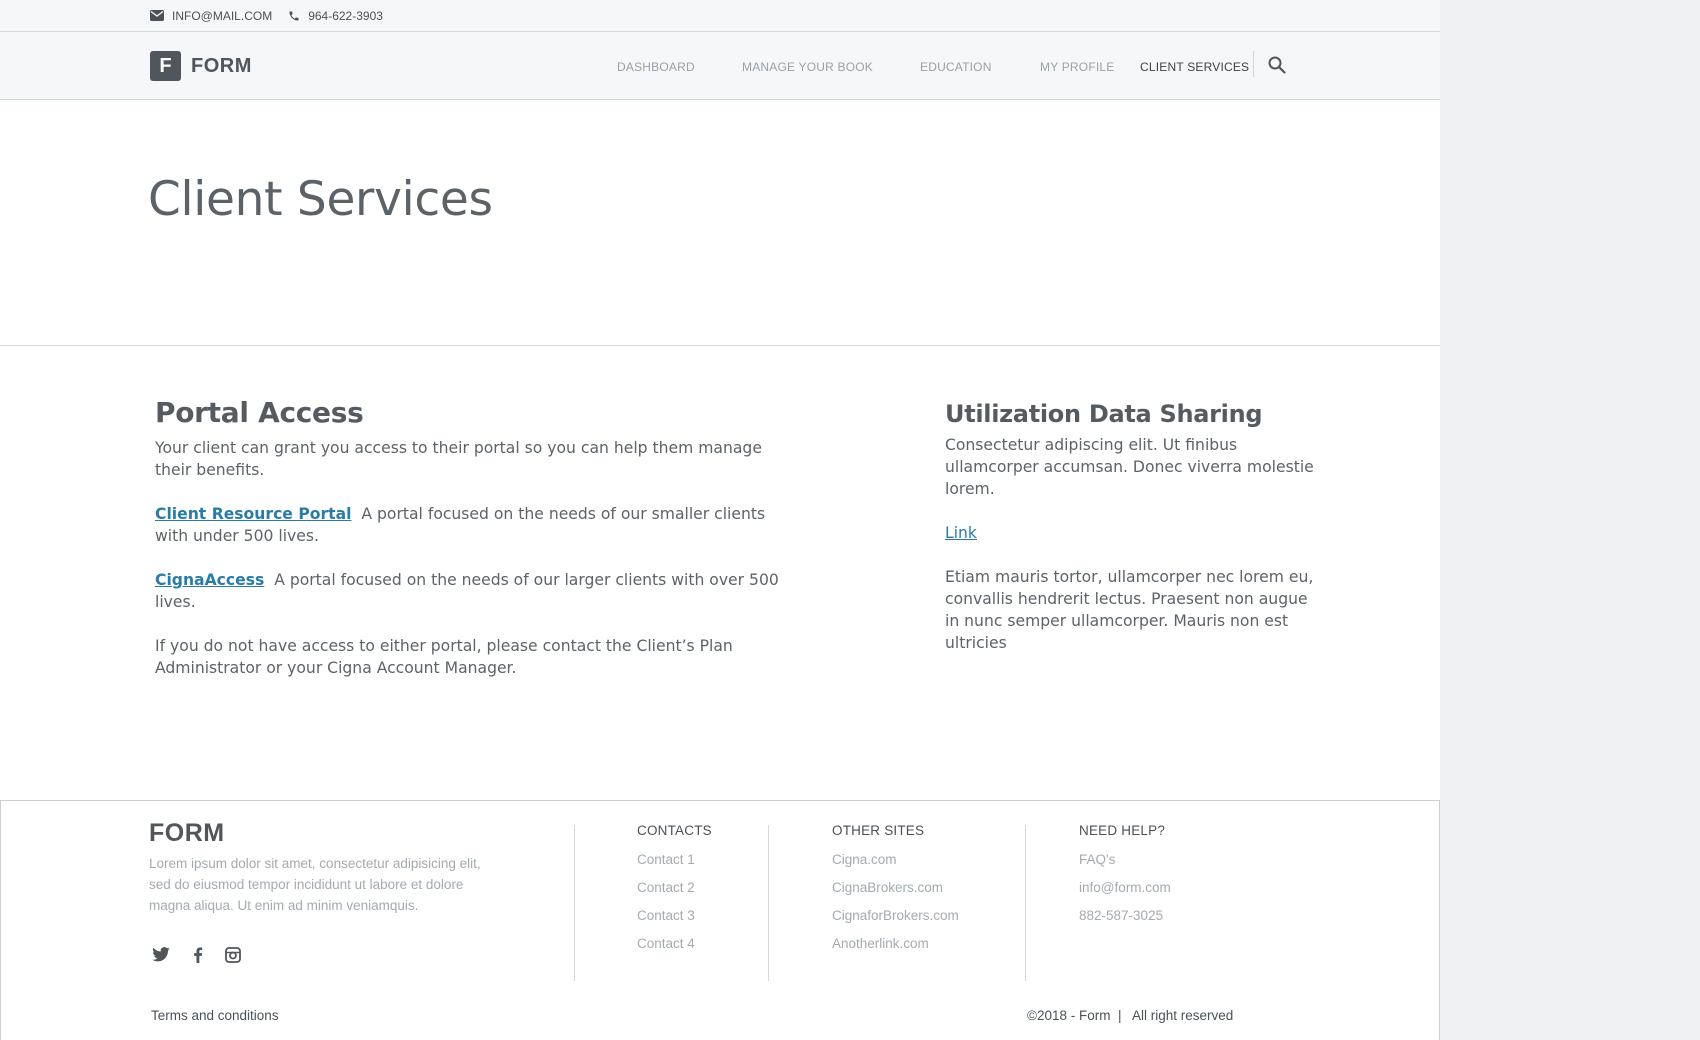 This screenshot has height=1040, width=1700. I want to click on utilization-link-row: Link, so click(1135, 533).